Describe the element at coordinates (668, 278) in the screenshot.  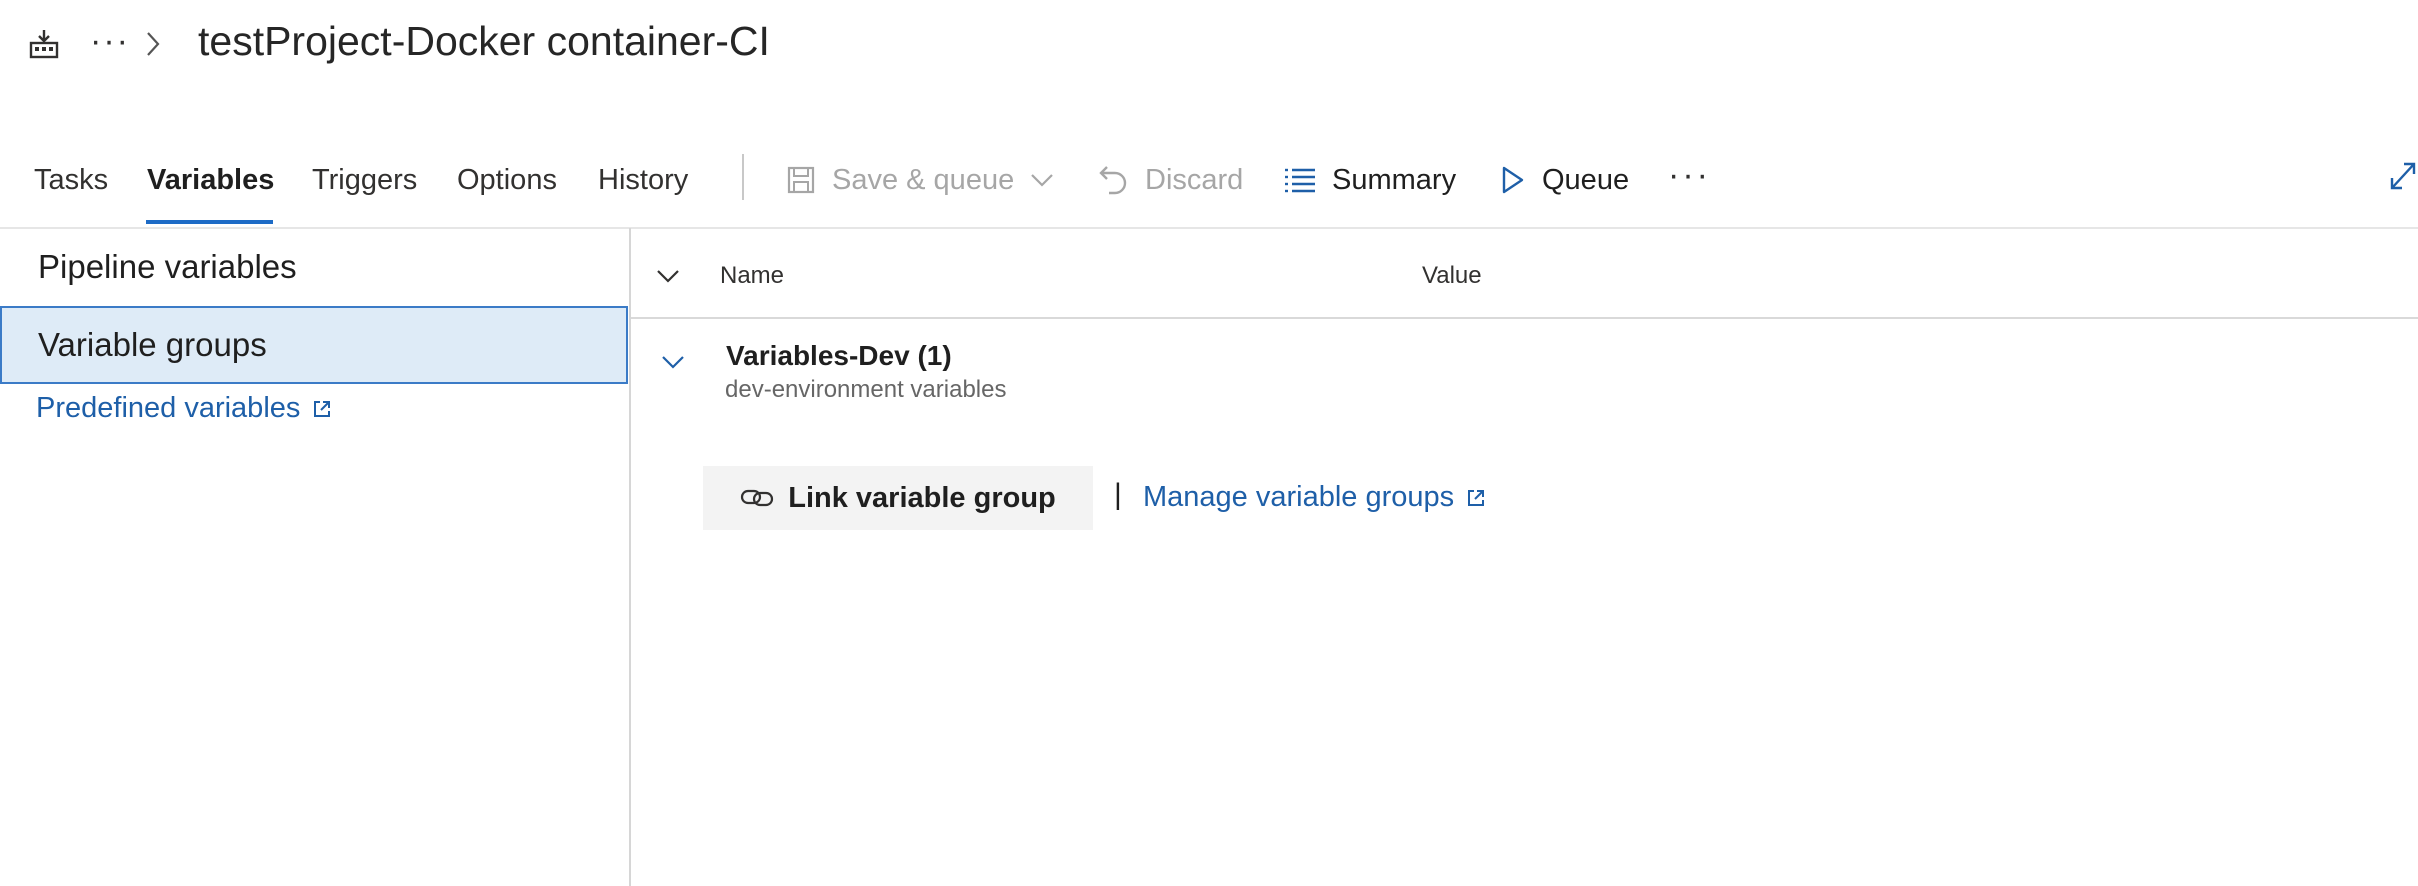
I see `collapse-all-icon` at that location.